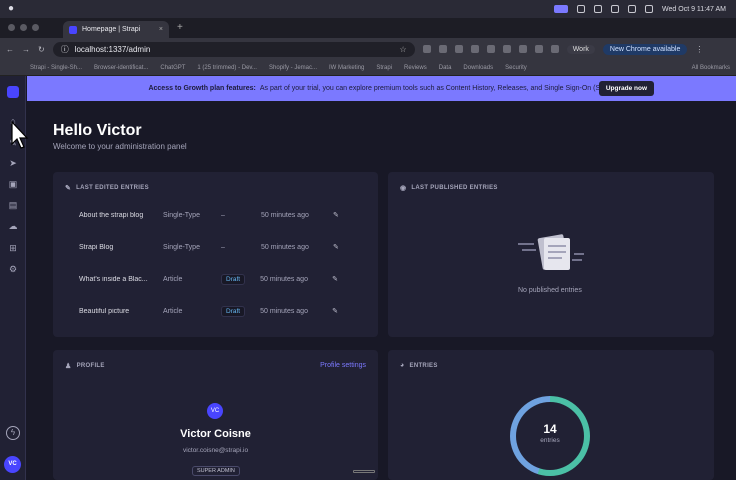  I want to click on bookmark-item: Strapi, so click(384, 68).